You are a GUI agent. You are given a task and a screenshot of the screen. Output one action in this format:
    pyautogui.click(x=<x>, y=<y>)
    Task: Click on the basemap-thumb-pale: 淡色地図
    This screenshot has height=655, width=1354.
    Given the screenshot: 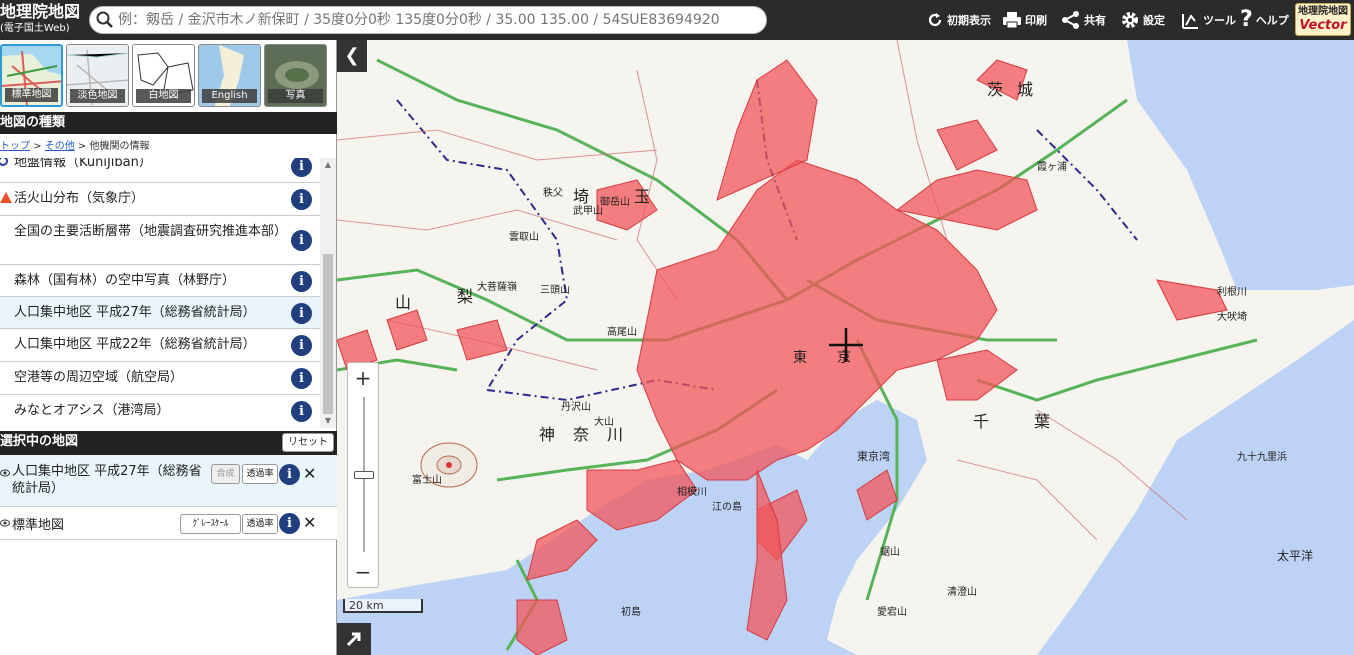 What is the action you would take?
    pyautogui.click(x=97, y=75)
    